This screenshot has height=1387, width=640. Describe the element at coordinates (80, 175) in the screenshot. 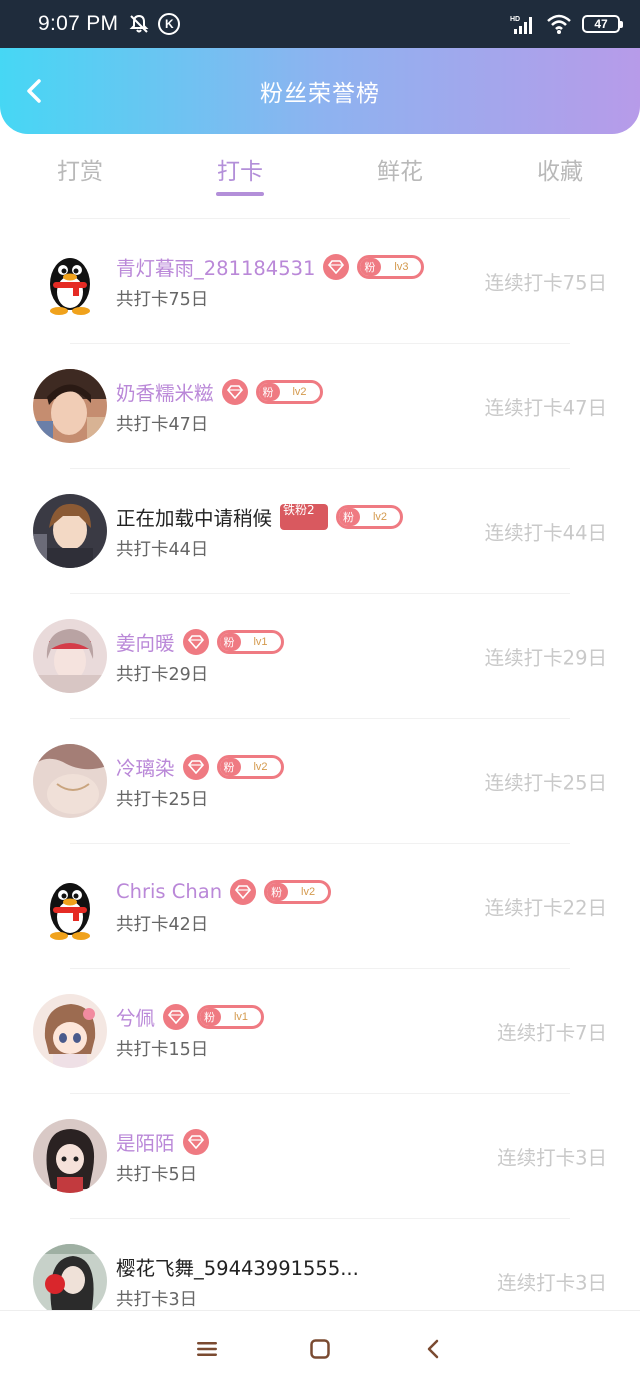

I see `tab-reward: 打赏` at that location.